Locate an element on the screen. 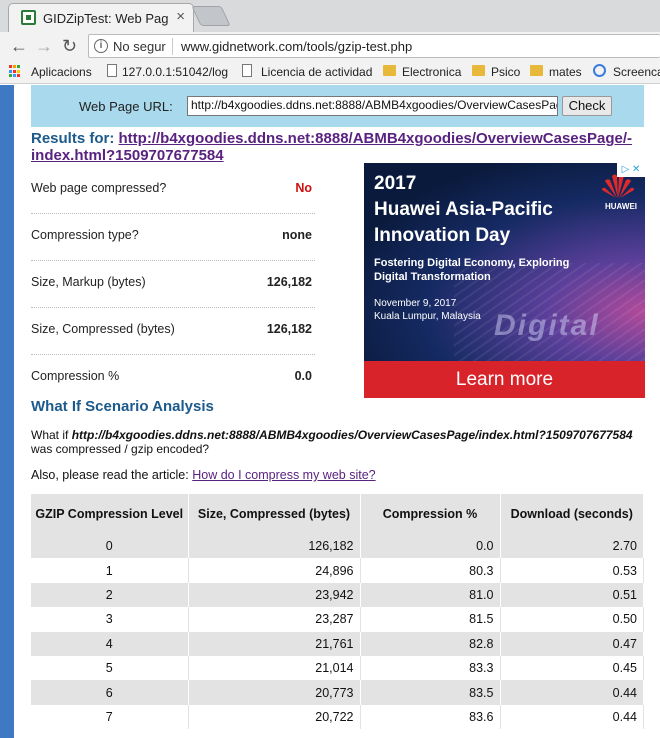 Image resolution: width=660 pixels, height=738 pixels. browser-tab: GIDZipTest: Web Page C × is located at coordinates (101, 17).